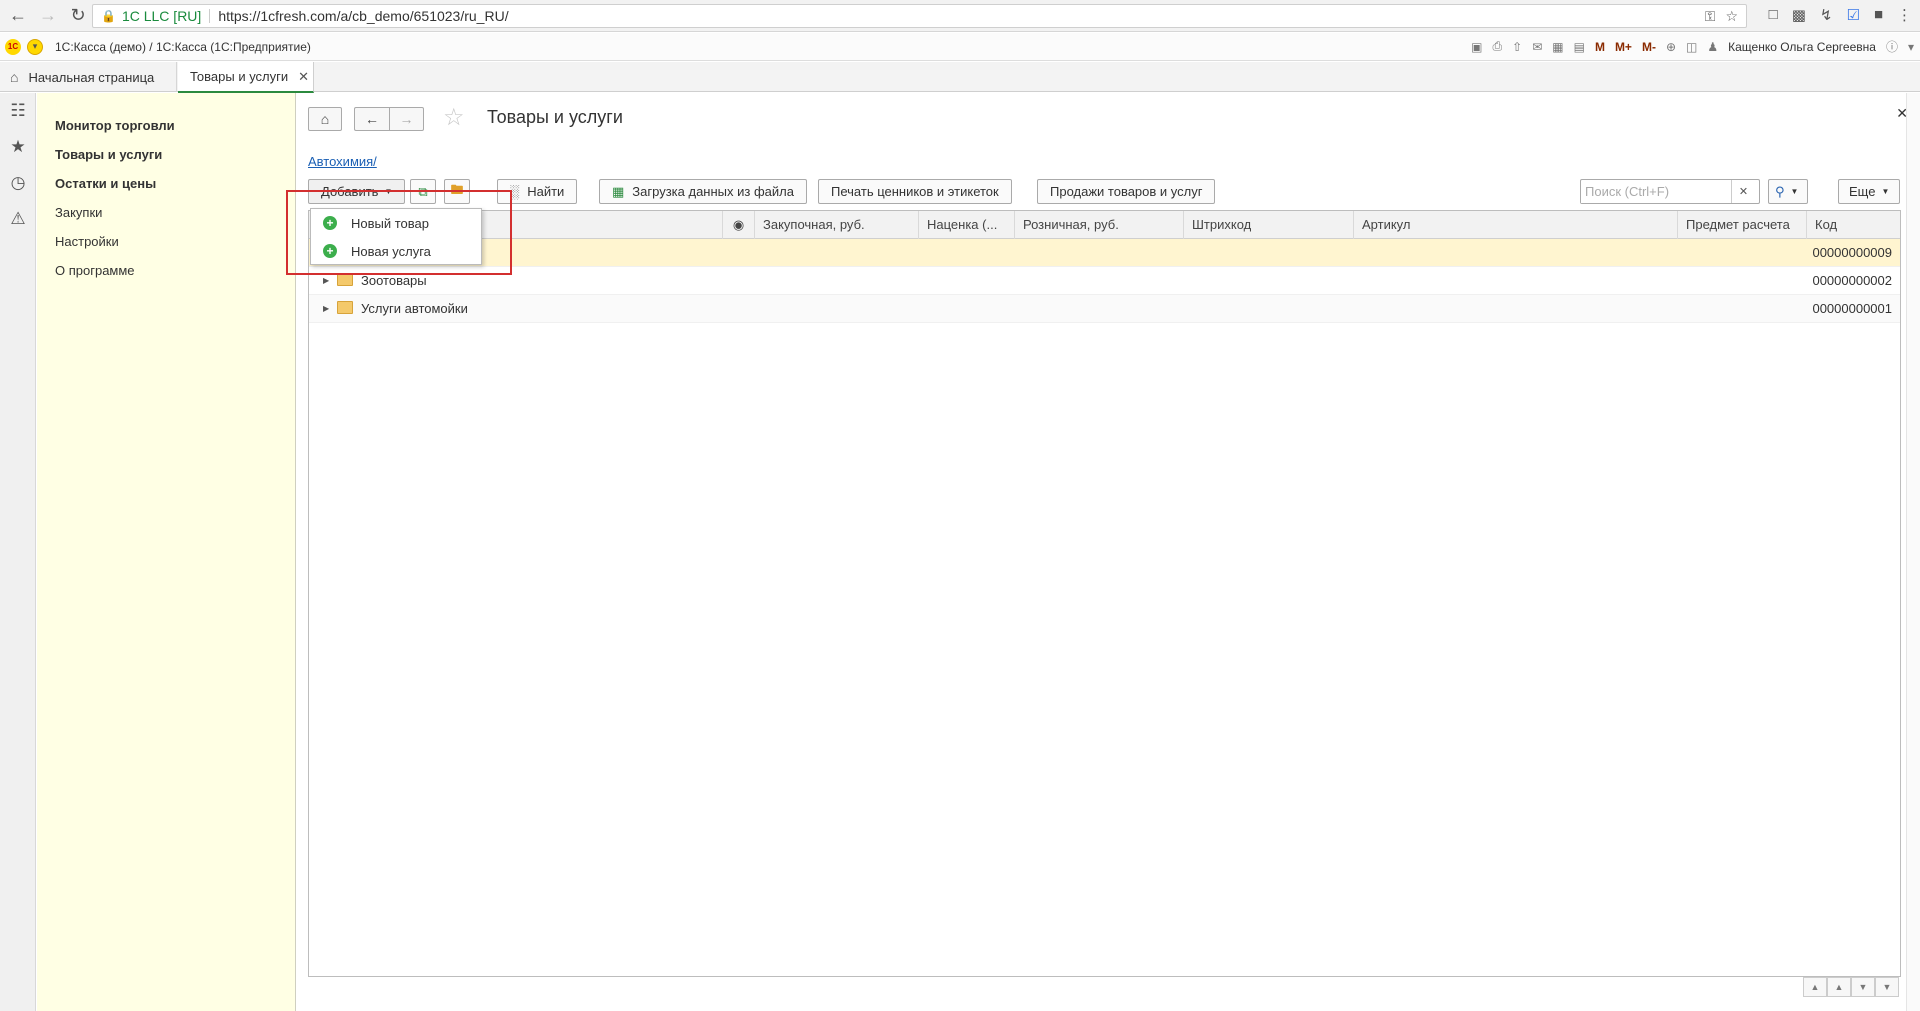 Image resolution: width=1920 pixels, height=1011 pixels. I want to click on upload-icon: ⇧, so click(1517, 47).